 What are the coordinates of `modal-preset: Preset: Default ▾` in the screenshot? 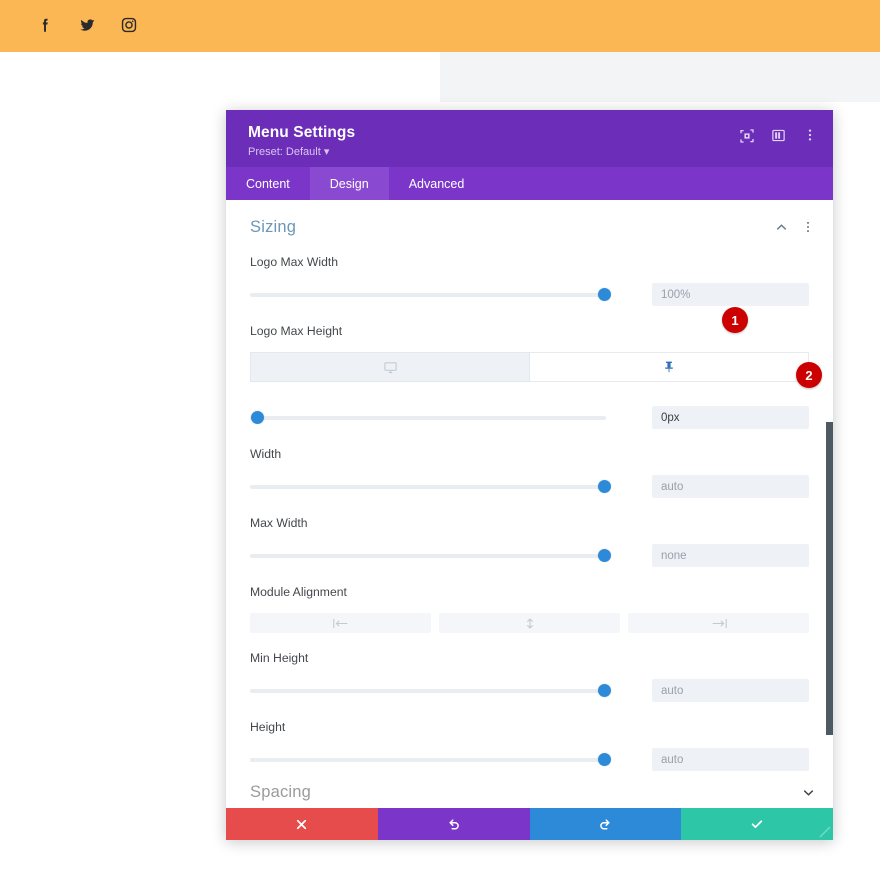 It's located at (531, 152).